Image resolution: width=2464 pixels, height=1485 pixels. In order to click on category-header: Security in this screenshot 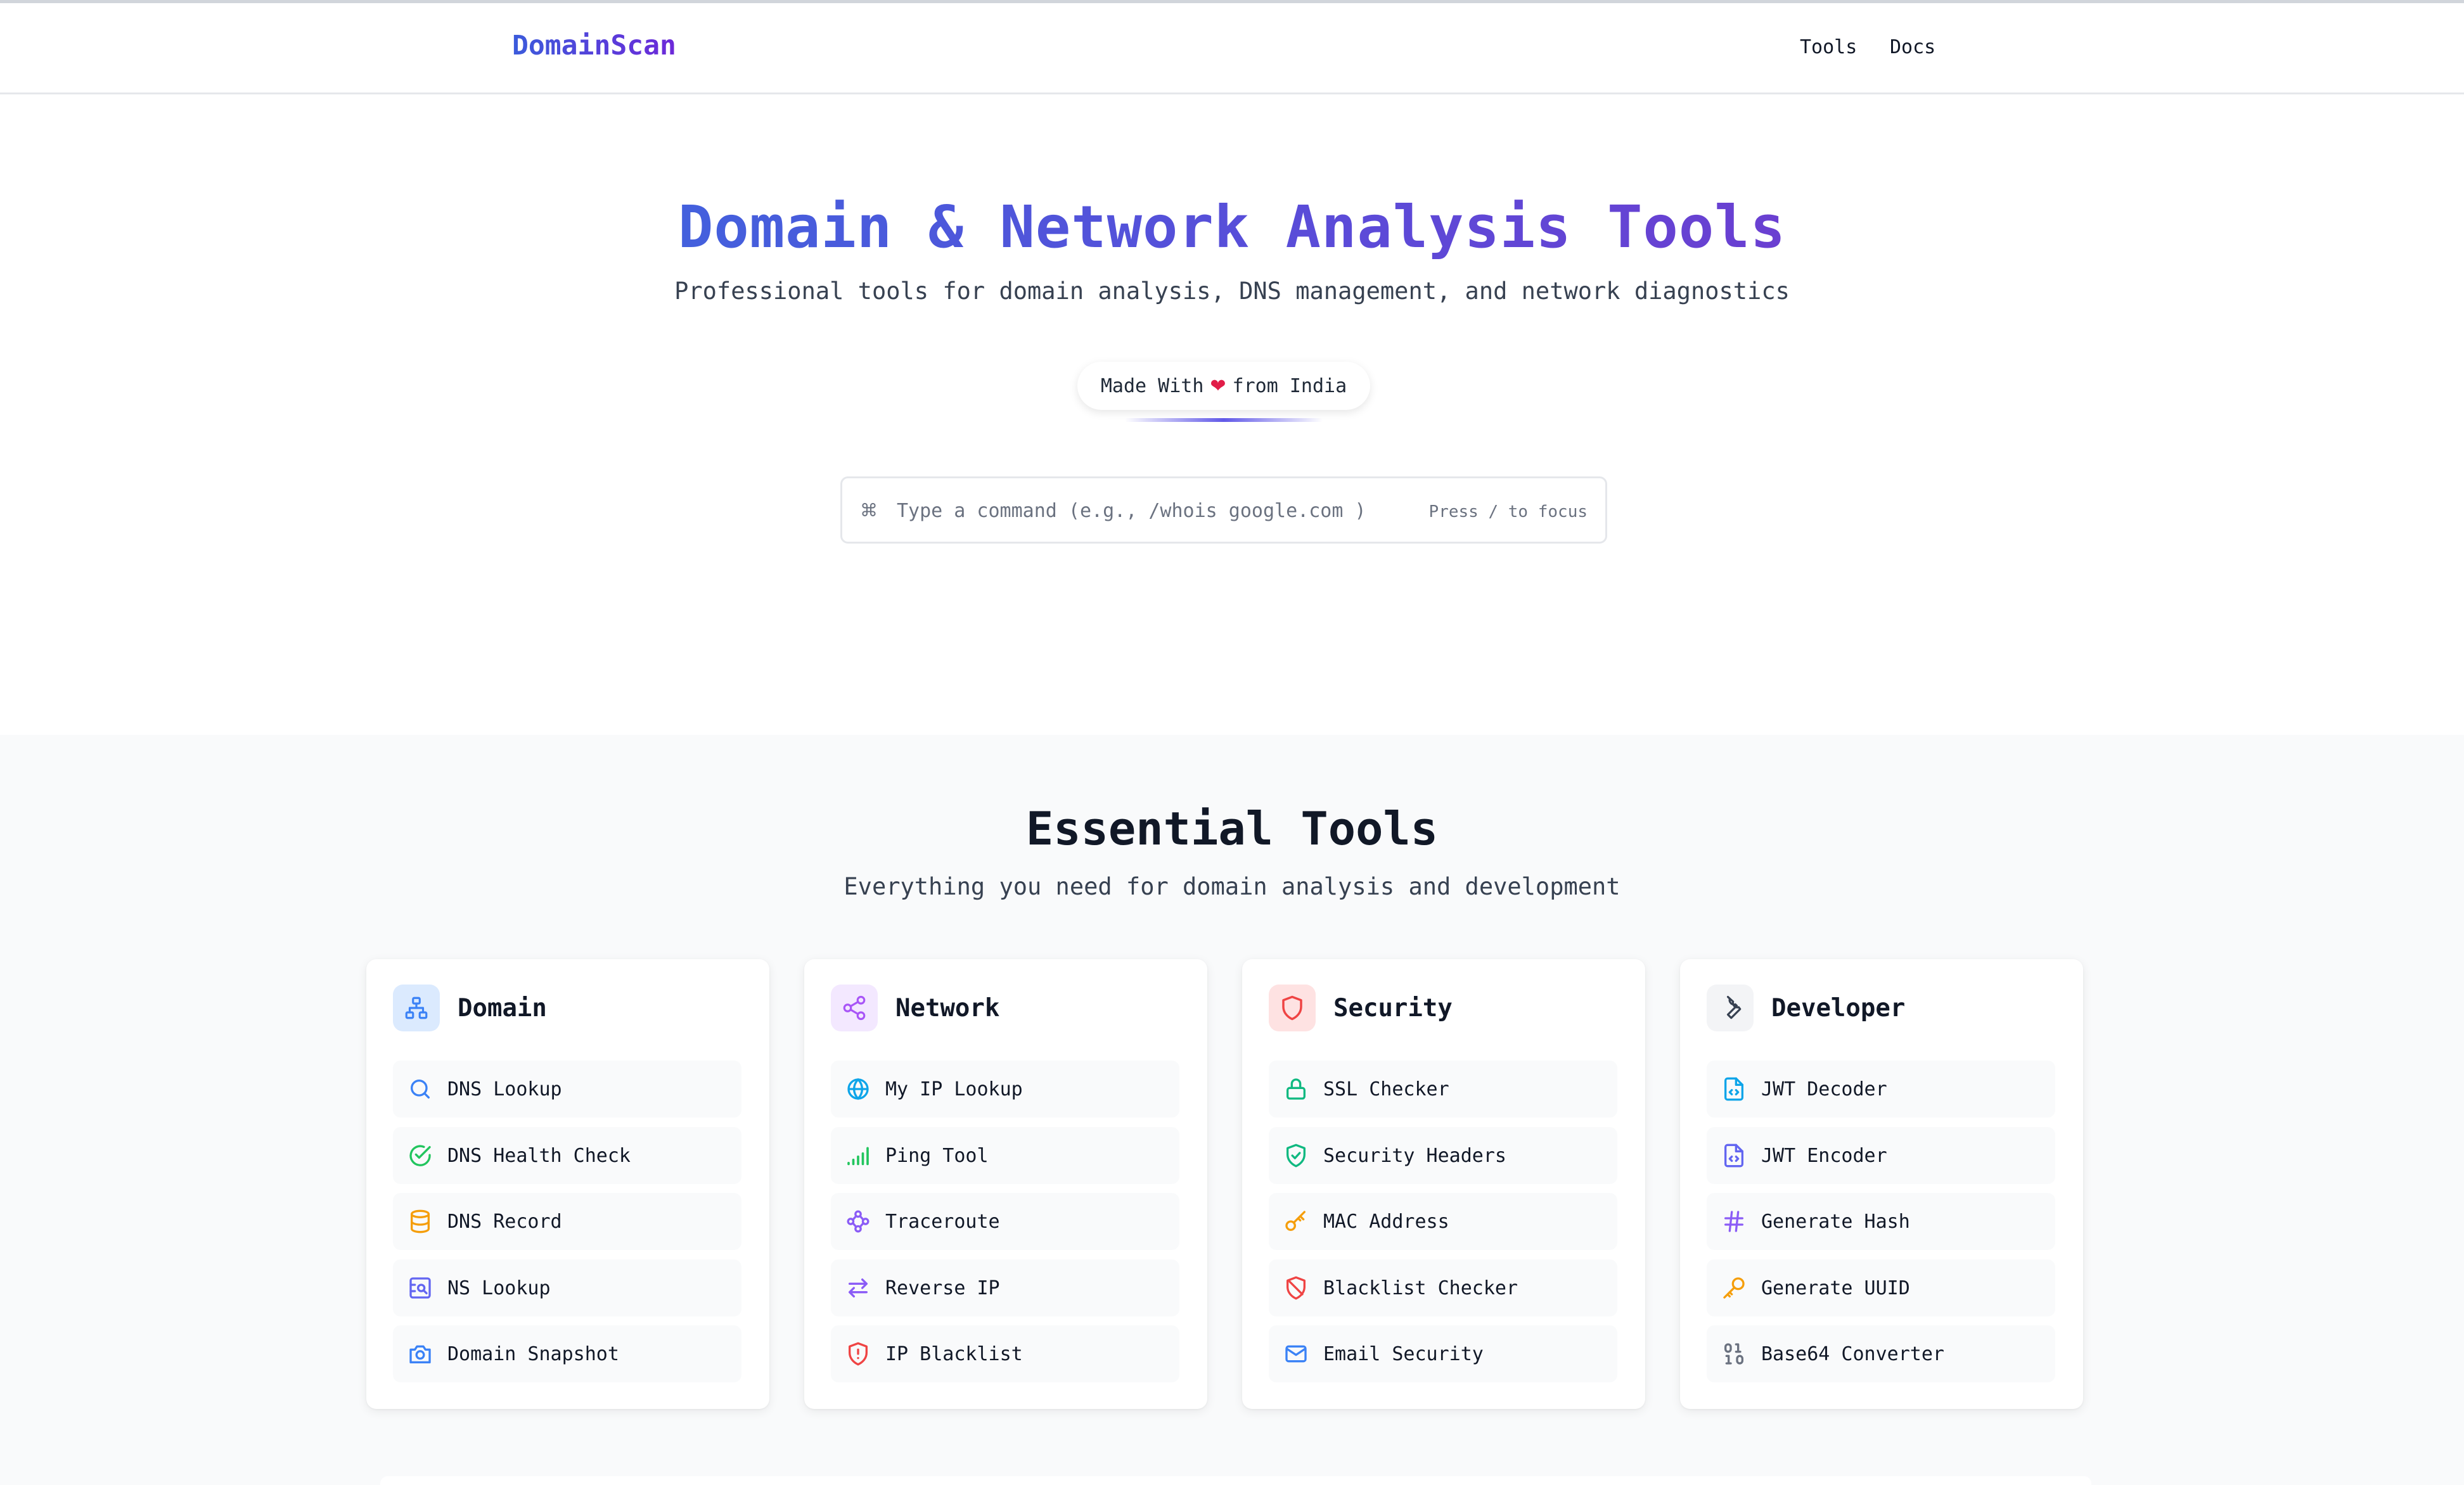, I will do `click(1361, 1008)`.